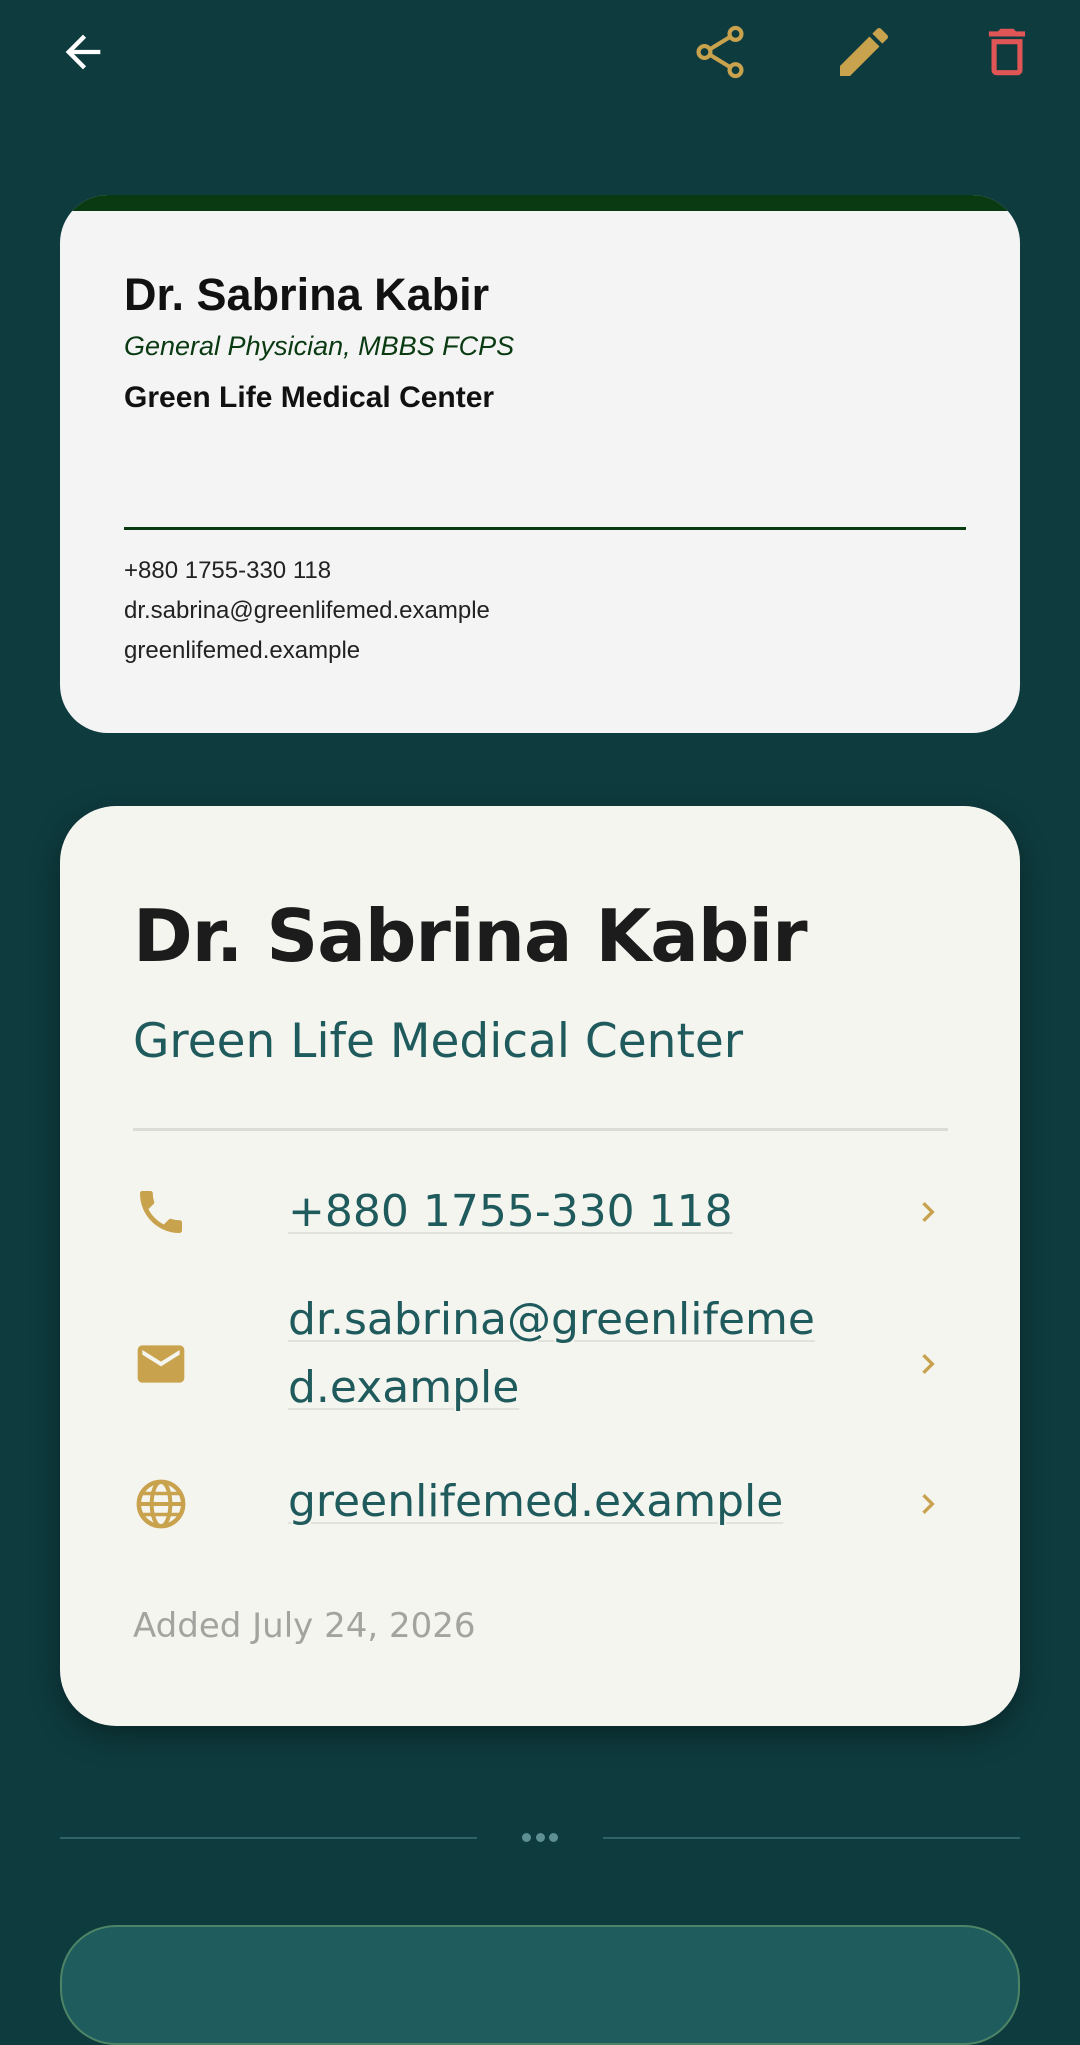  Describe the element at coordinates (319, 346) in the screenshot. I see `card-title: General Physician, MBBS FCPS` at that location.